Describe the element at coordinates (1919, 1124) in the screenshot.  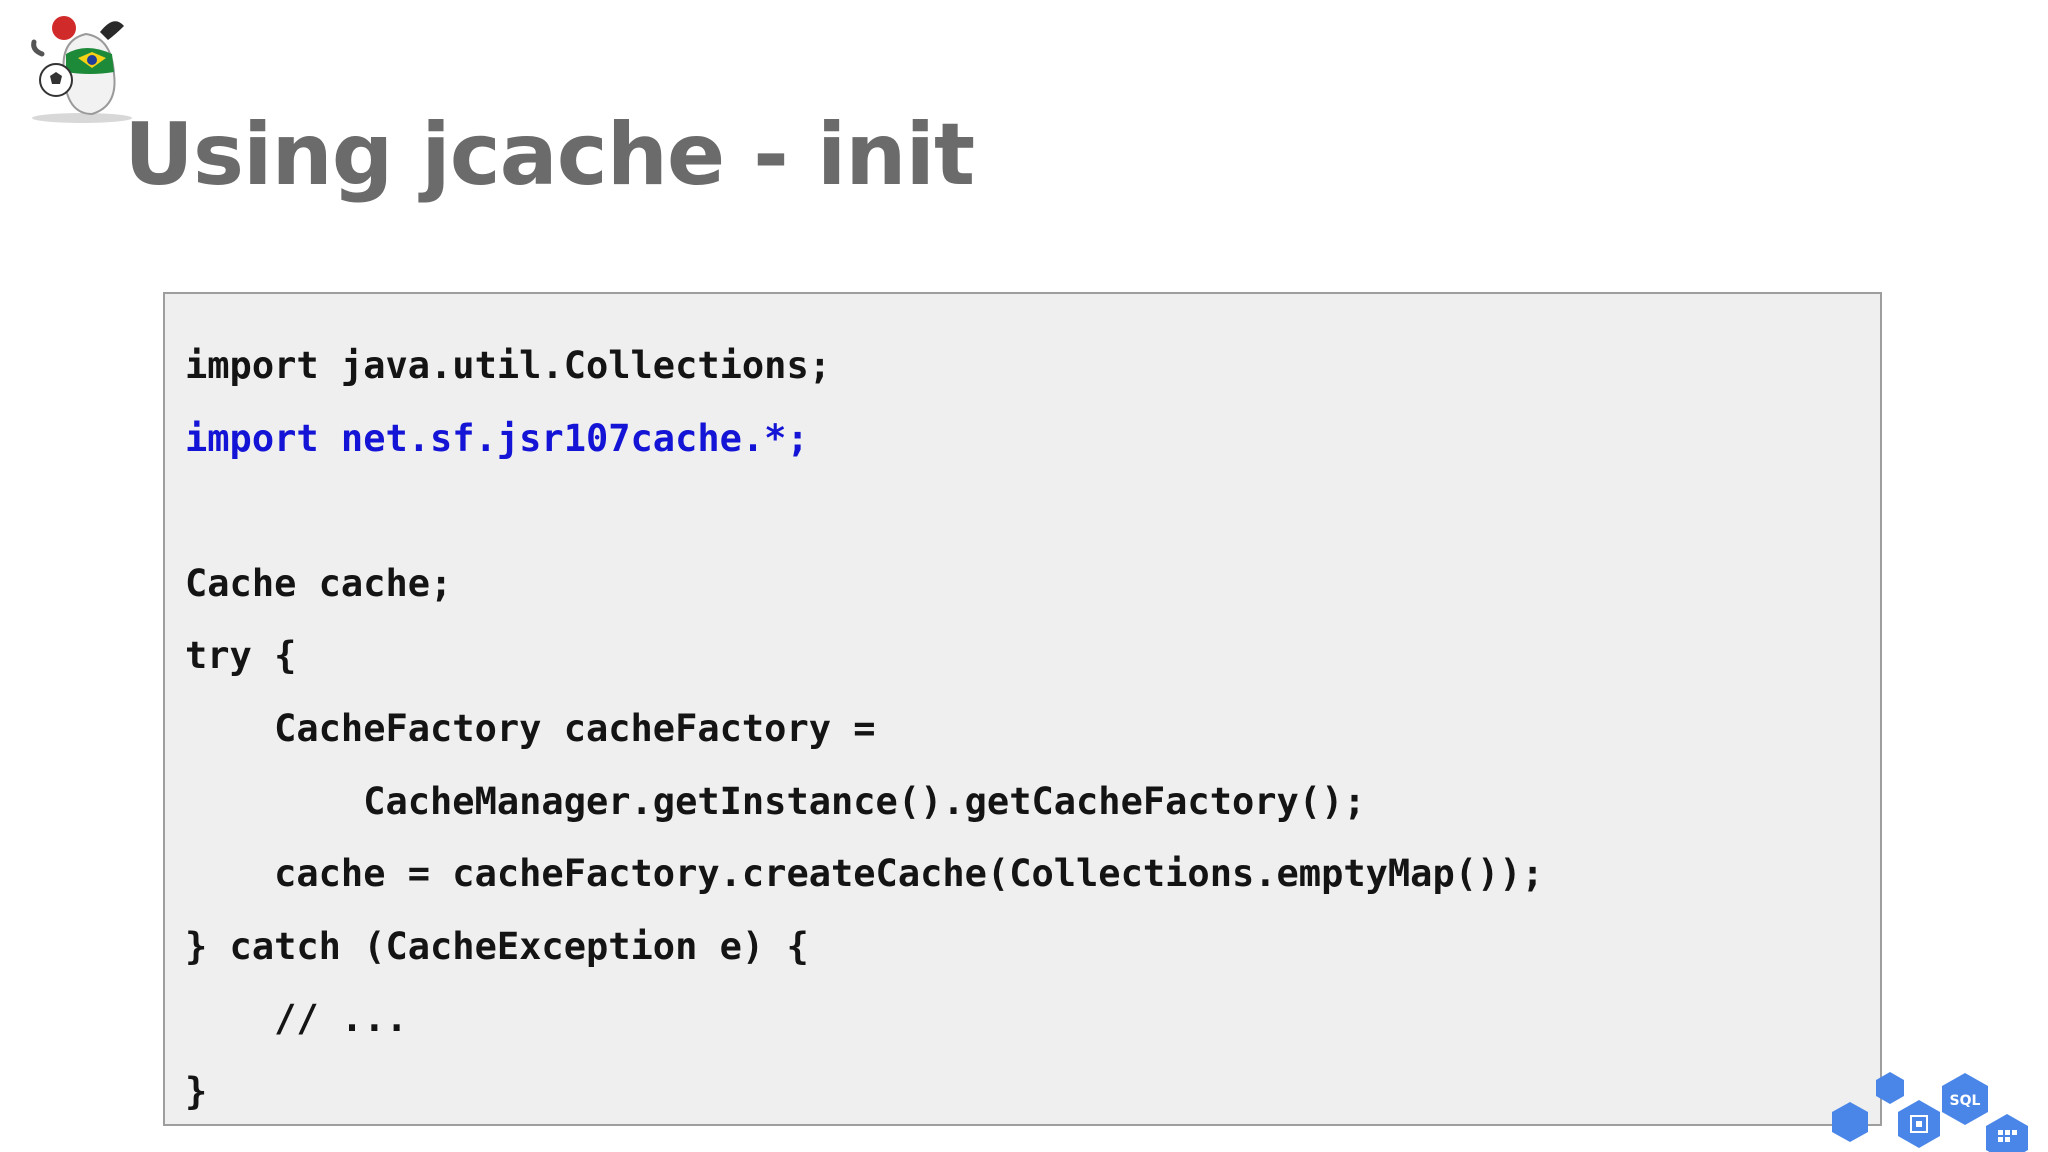
I see `chip-hex-icon` at that location.